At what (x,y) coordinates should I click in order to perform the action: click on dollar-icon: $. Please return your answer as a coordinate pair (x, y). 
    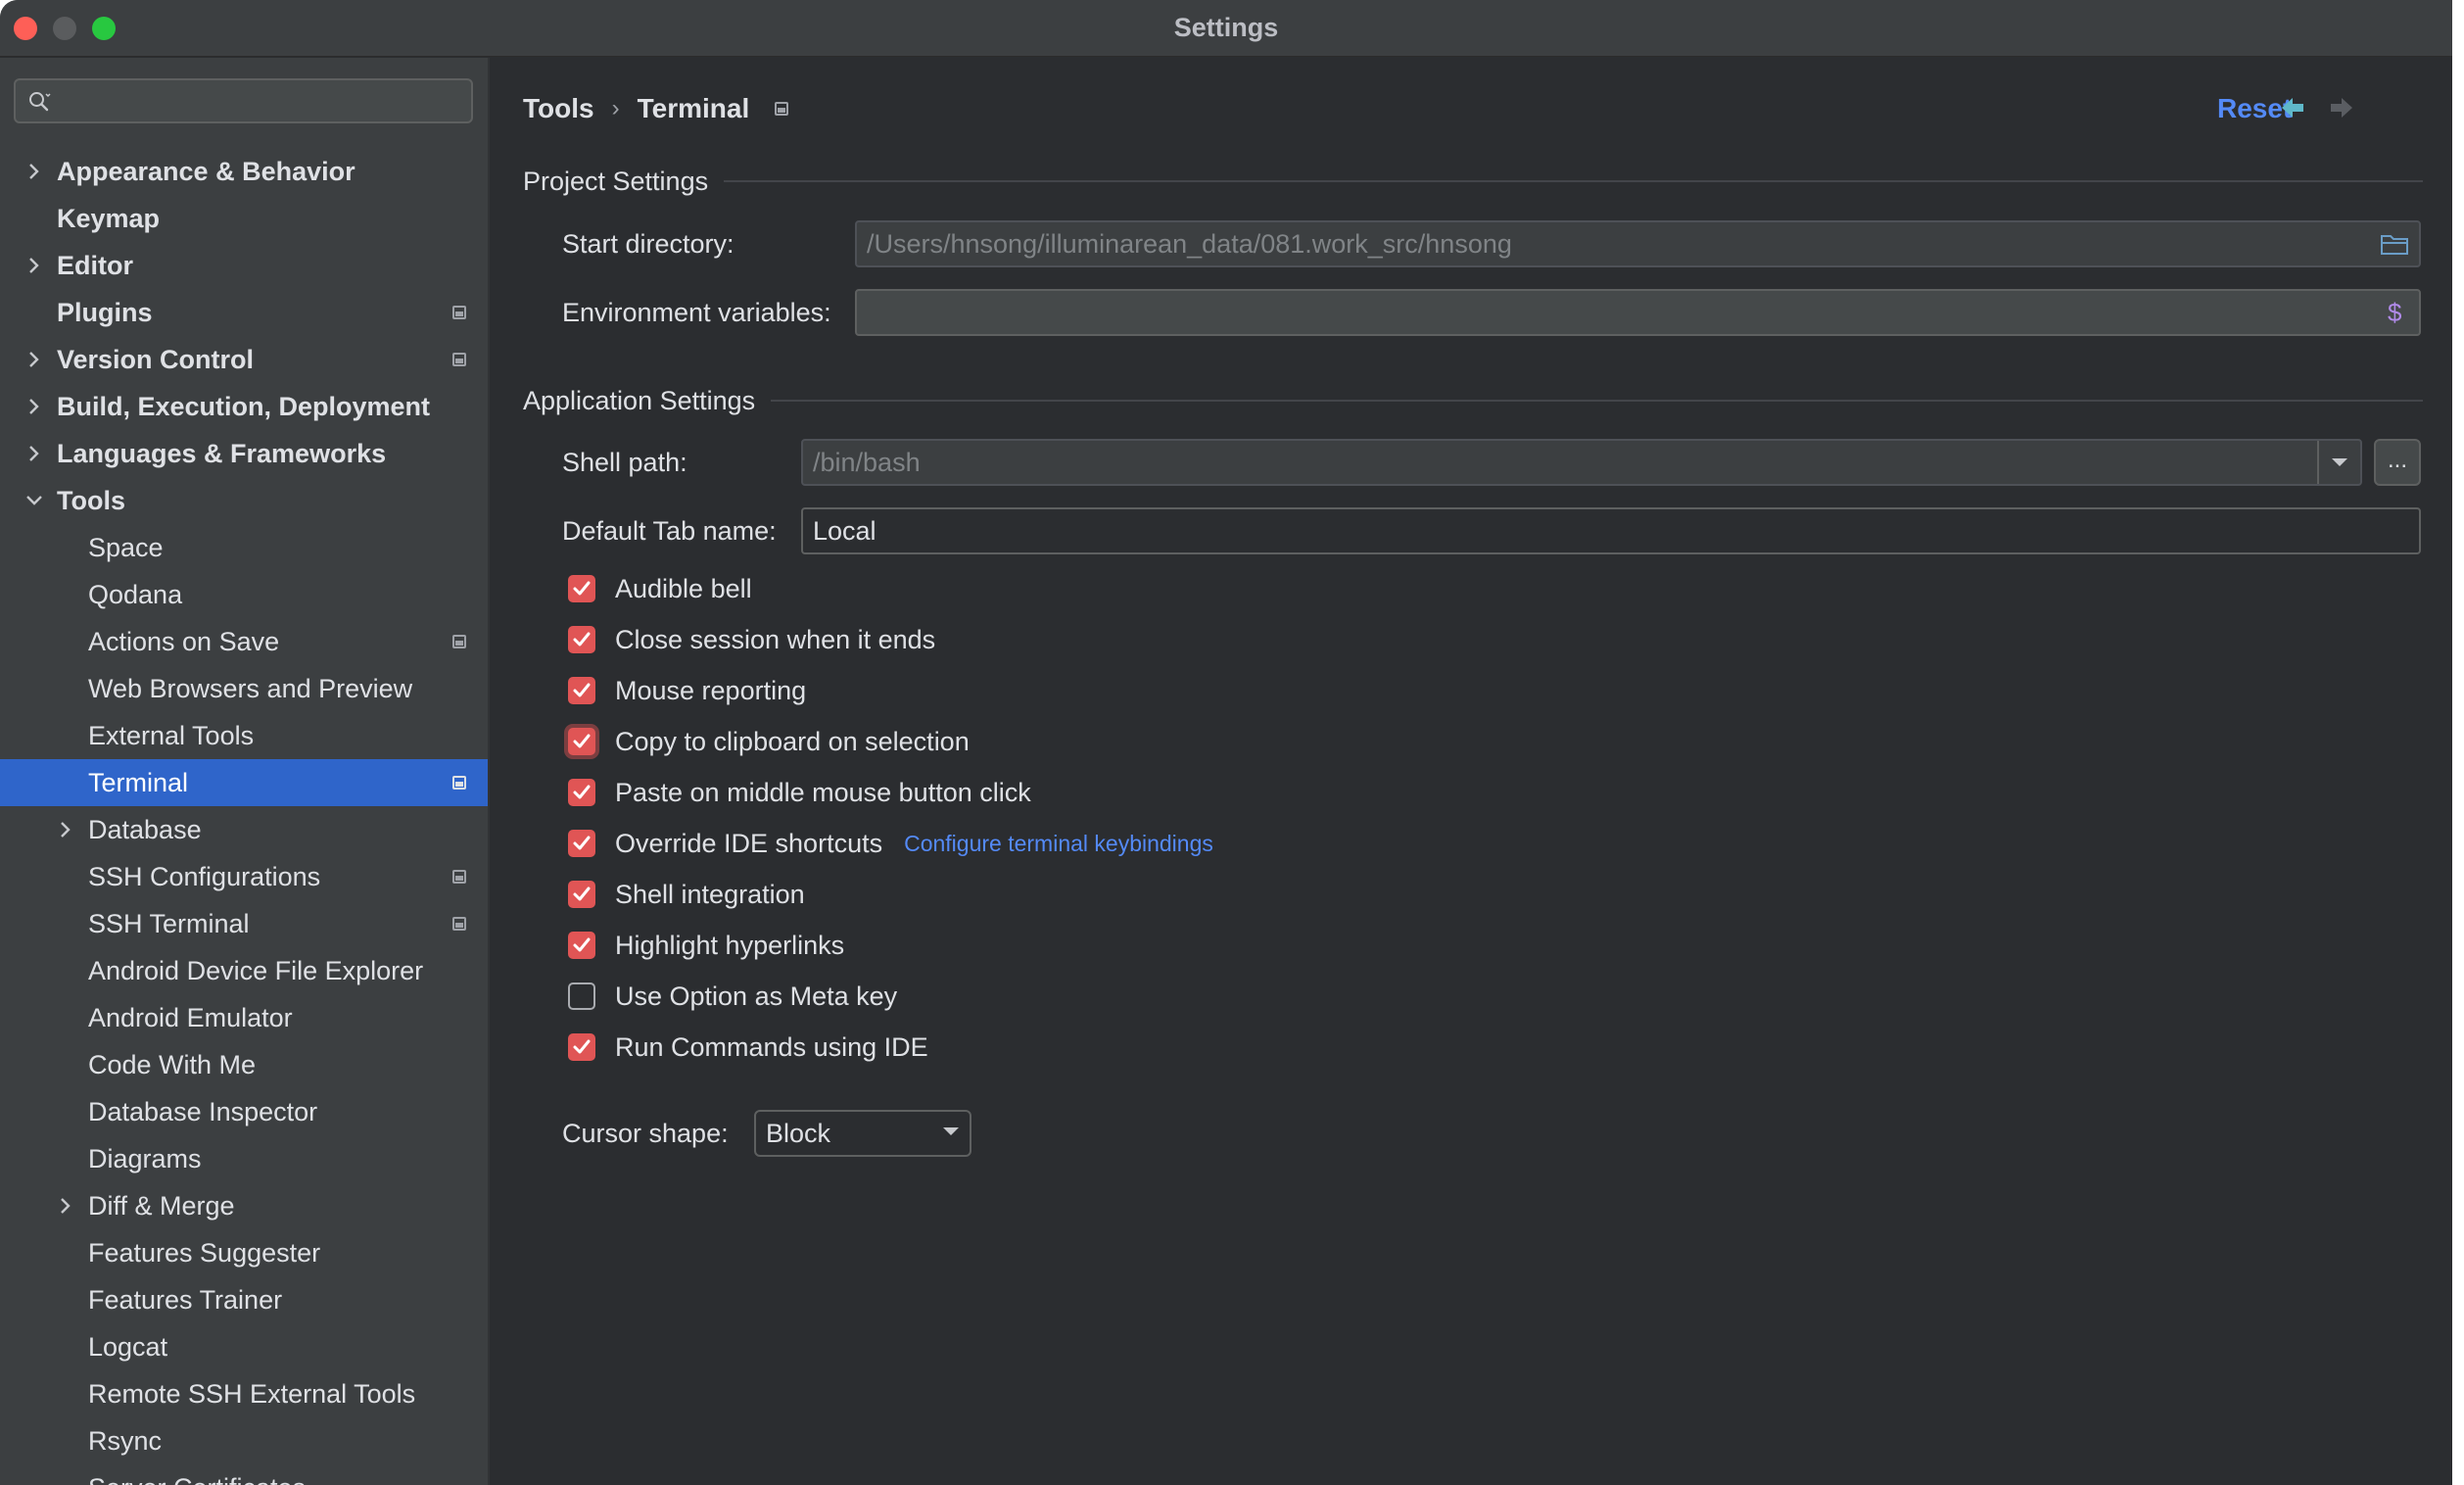
    Looking at the image, I should click on (2394, 313).